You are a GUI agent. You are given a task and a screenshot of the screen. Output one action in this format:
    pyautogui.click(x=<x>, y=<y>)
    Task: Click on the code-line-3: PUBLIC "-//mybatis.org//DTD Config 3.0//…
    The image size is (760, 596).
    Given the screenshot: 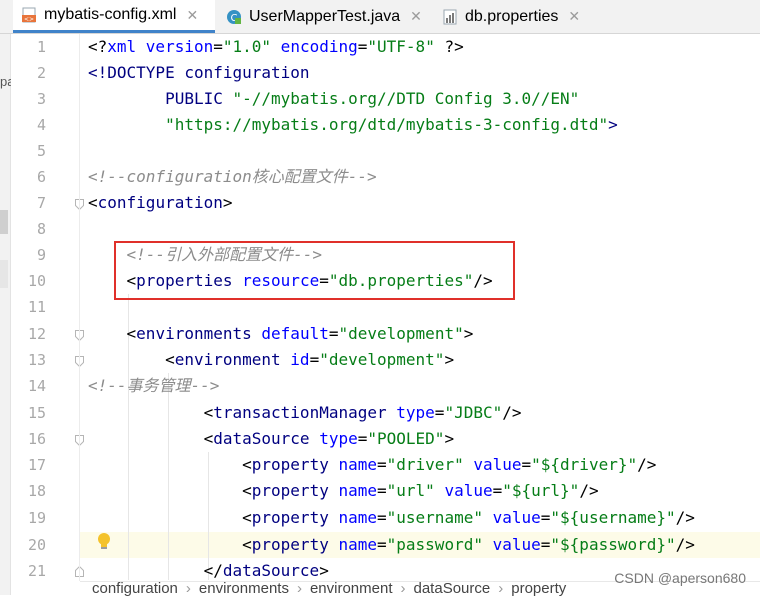 What is the action you would take?
    pyautogui.click(x=334, y=98)
    